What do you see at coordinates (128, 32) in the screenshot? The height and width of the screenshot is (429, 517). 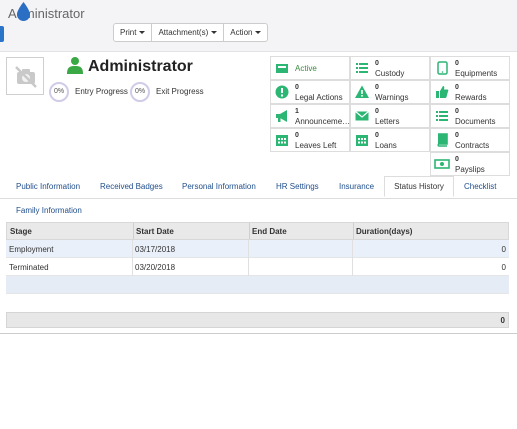 I see `print-button-label: Print` at bounding box center [128, 32].